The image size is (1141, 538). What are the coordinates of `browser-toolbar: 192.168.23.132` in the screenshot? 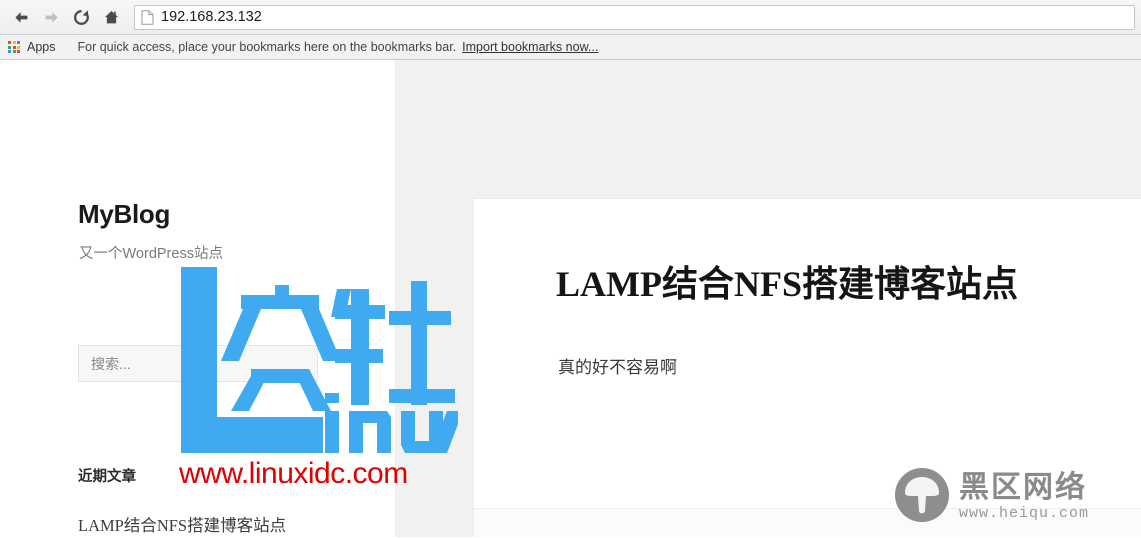 It's located at (570, 17).